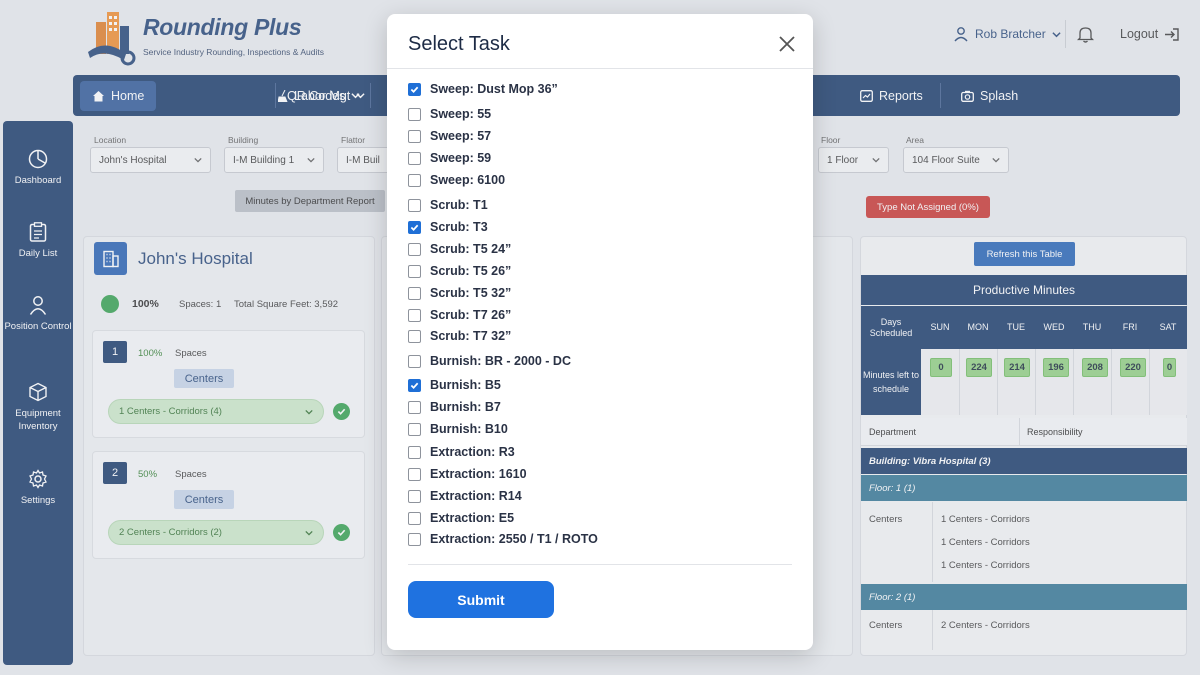 Image resolution: width=1200 pixels, height=675 pixels. Describe the element at coordinates (465, 407) in the screenshot. I see `task-label: Burnish: B7` at that location.